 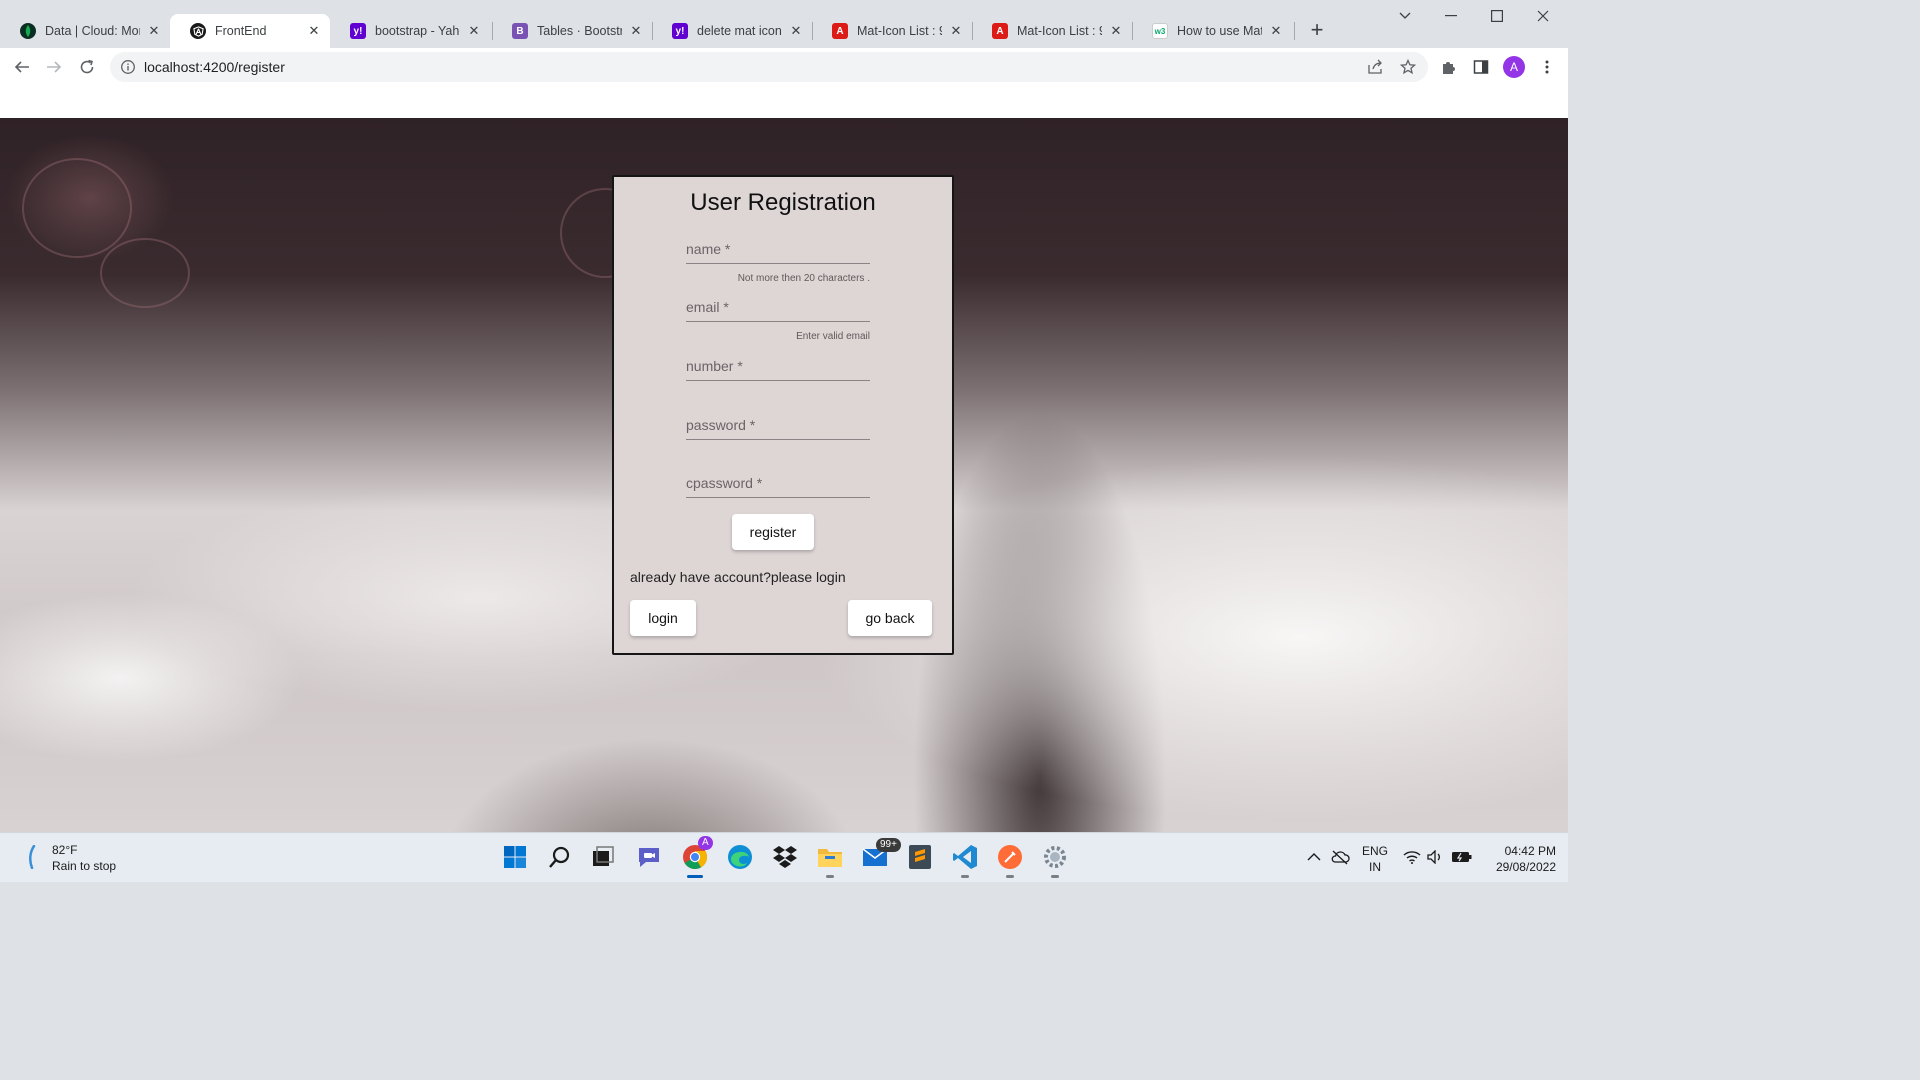 What do you see at coordinates (1055, 860) in the screenshot?
I see `settings-gear-icon` at bounding box center [1055, 860].